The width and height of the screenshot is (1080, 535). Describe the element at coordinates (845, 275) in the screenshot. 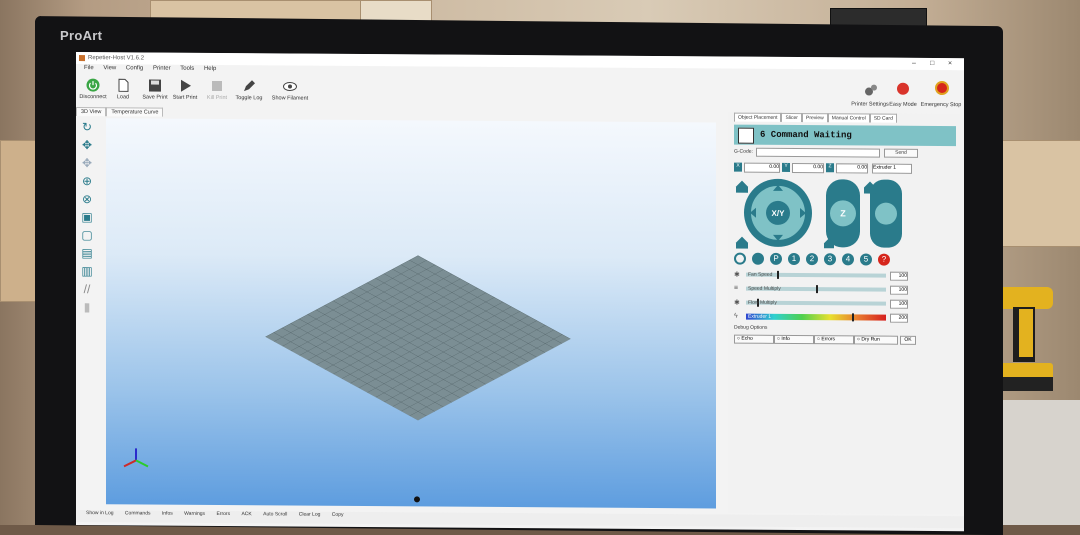

I see `fan-speed-slider: ✱ Fan Speed 100` at that location.